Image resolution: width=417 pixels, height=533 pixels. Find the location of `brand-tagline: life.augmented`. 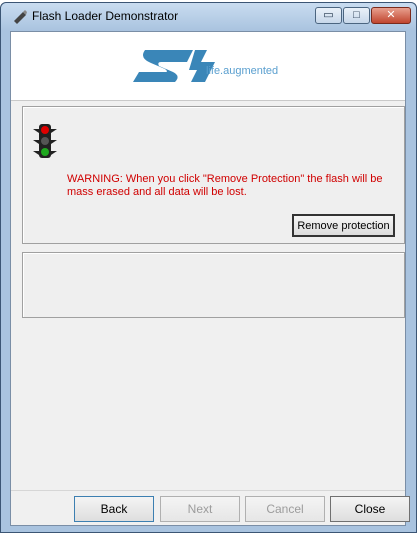

brand-tagline: life.augmented is located at coordinates (242, 71).